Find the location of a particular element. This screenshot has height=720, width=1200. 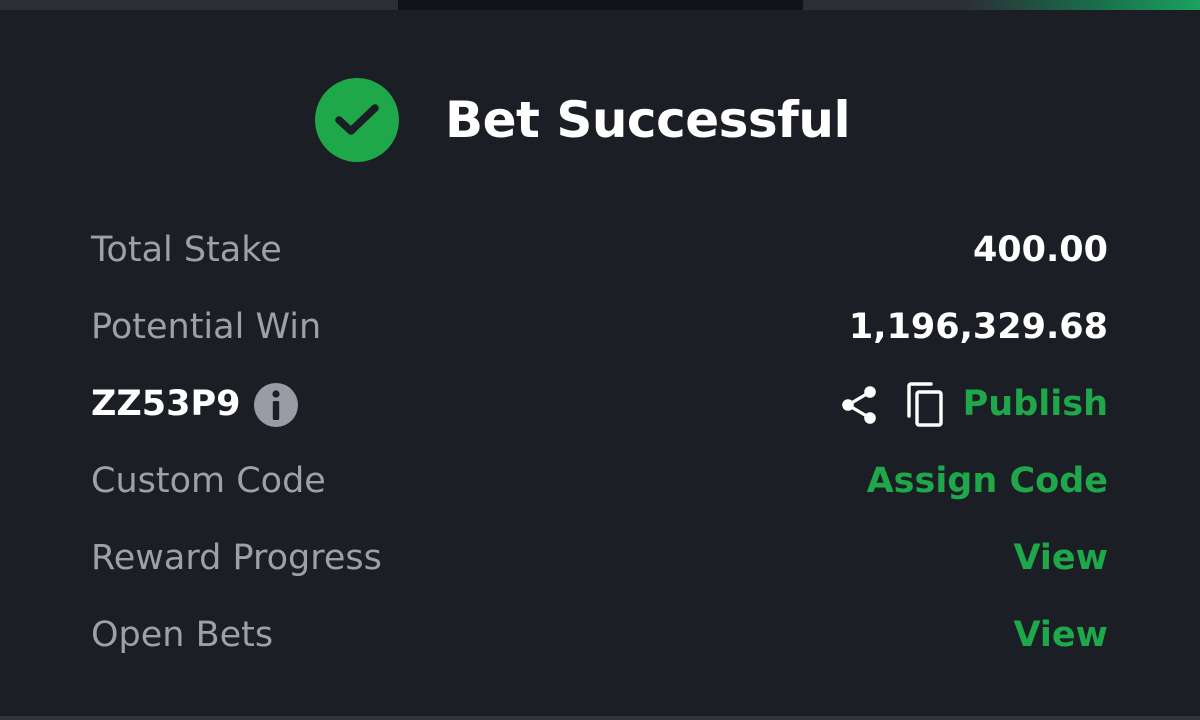

reward-progress-label: Reward Progress is located at coordinates (236, 558).